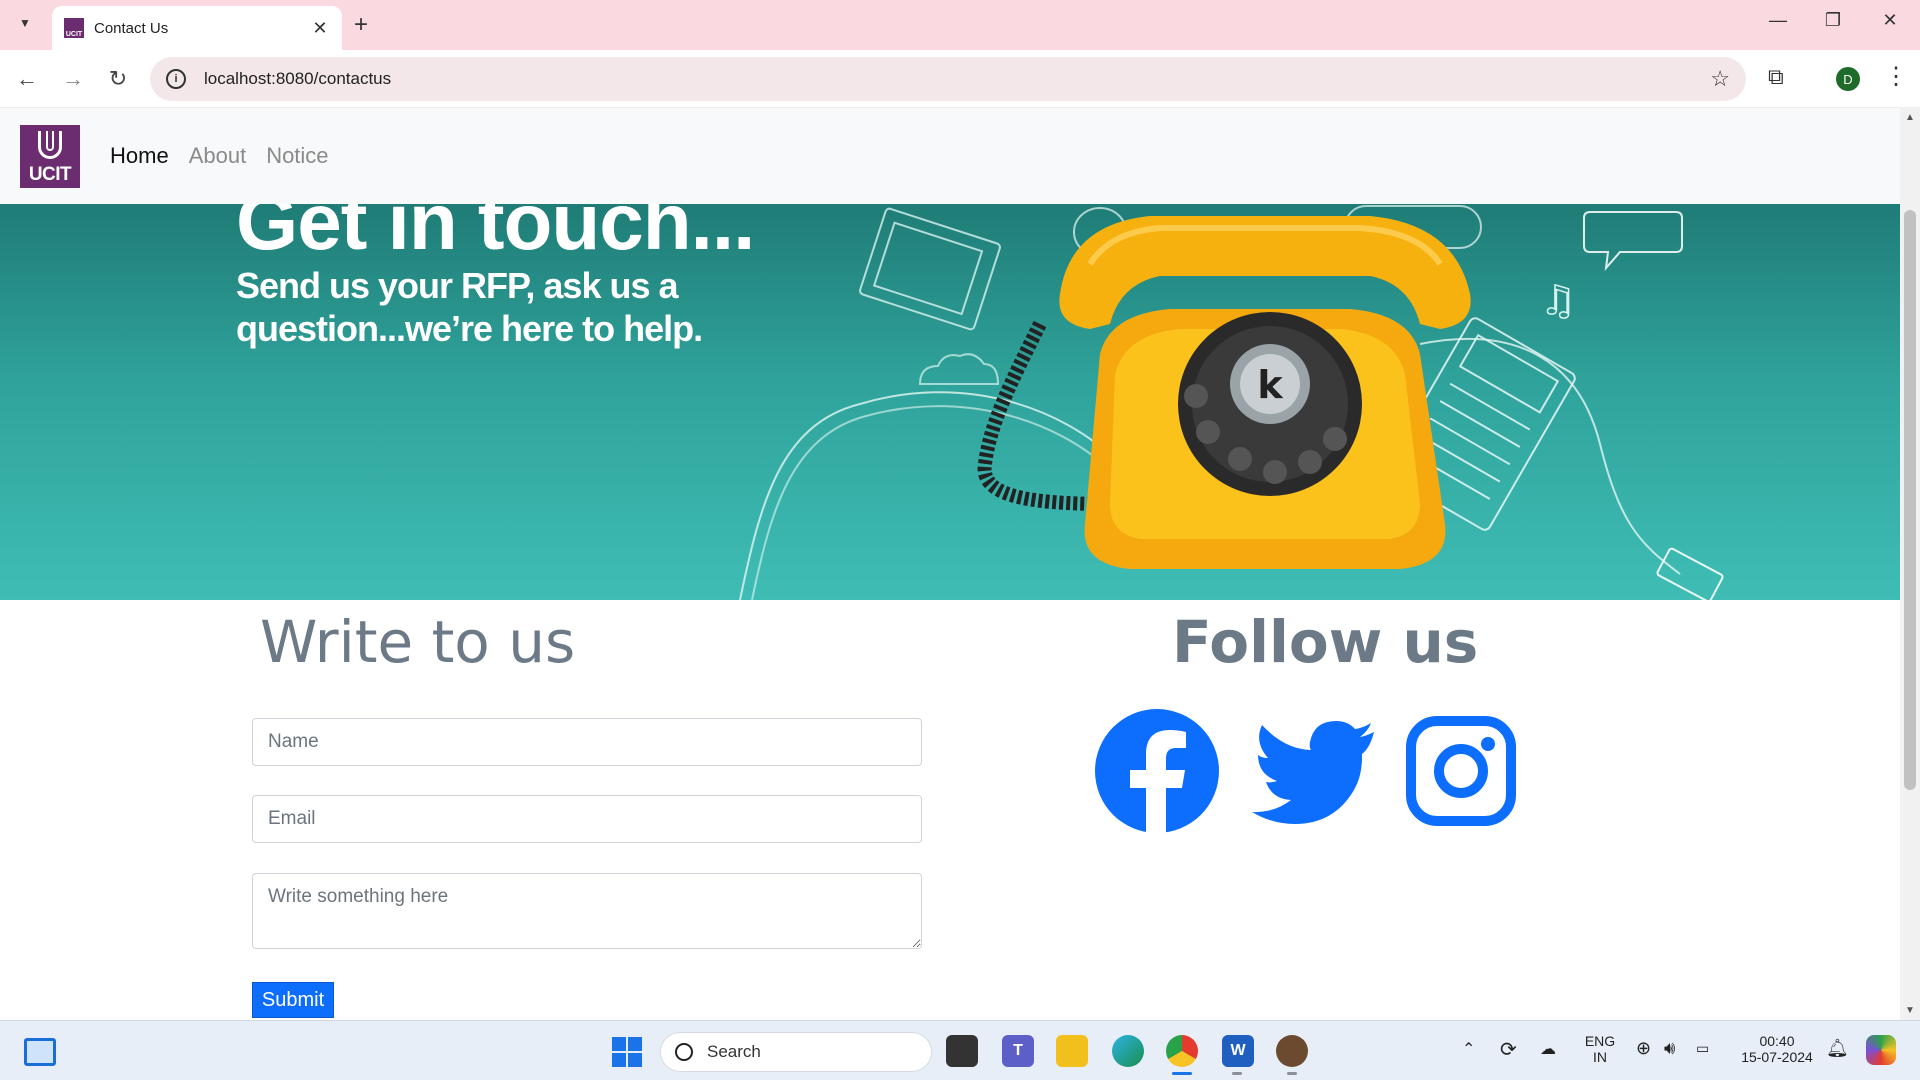 Image resolution: width=1920 pixels, height=1080 pixels. Describe the element at coordinates (1292, 1073) in the screenshot. I see `app-running-indicator` at that location.